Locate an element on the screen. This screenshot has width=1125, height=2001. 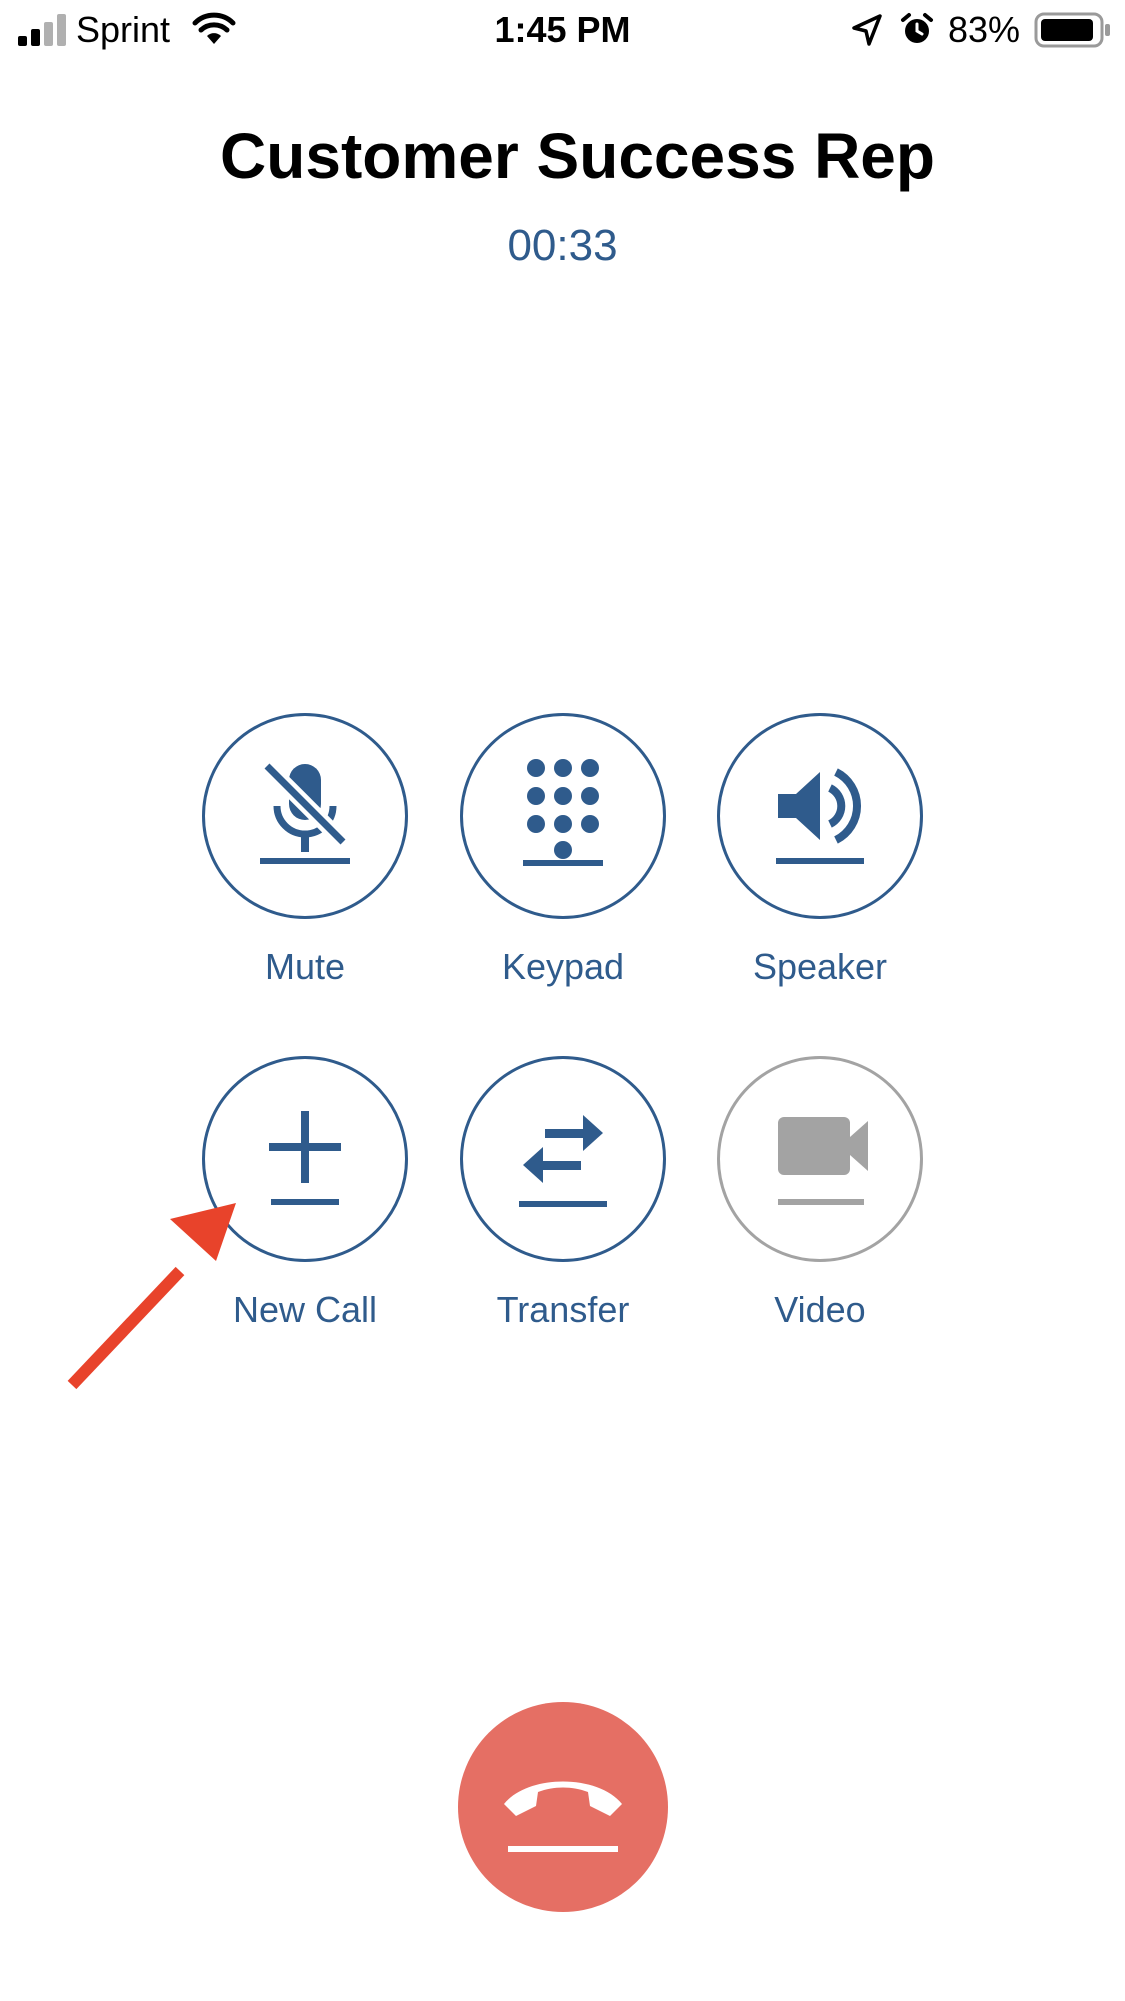
speaker-label: Speaker is located at coordinates (820, 966).